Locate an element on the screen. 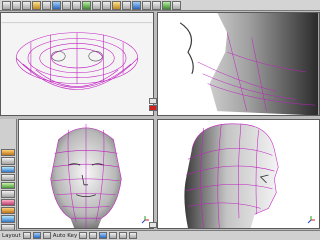 The height and width of the screenshot is (240, 320). status-bar: Layout Auto Key is located at coordinates (160, 235).